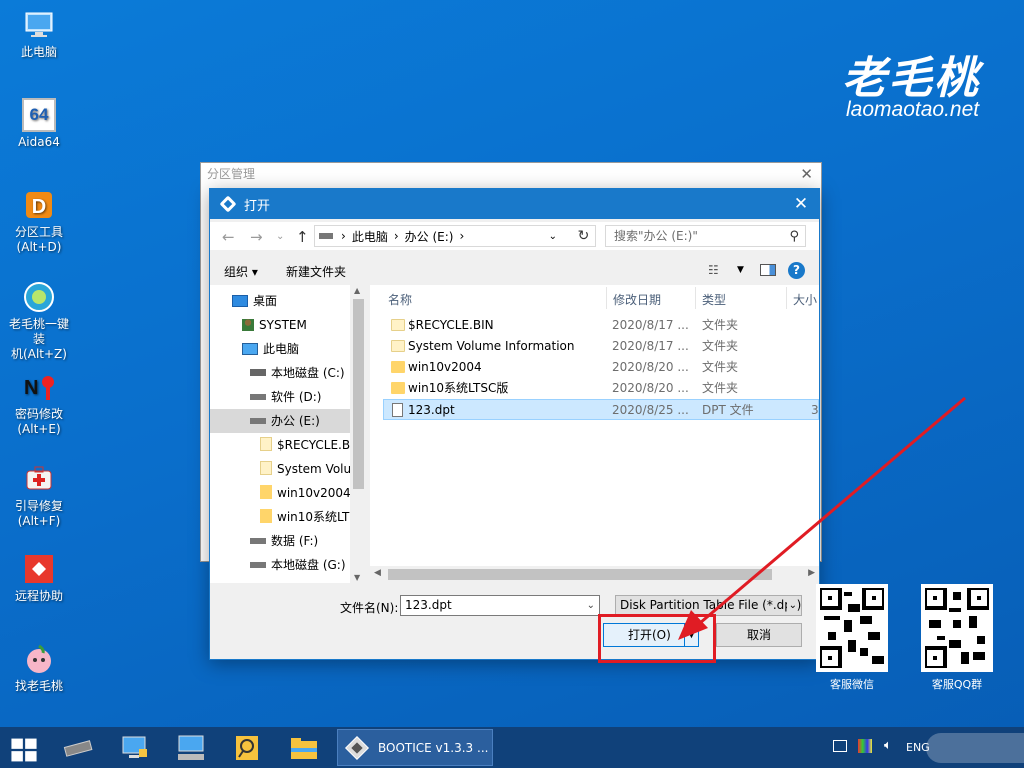 The image size is (1024, 768). Describe the element at coordinates (512, 747) in the screenshot. I see `taskbar: BOOTICE v1.3.3 ... 🔈︎ ENG` at that location.